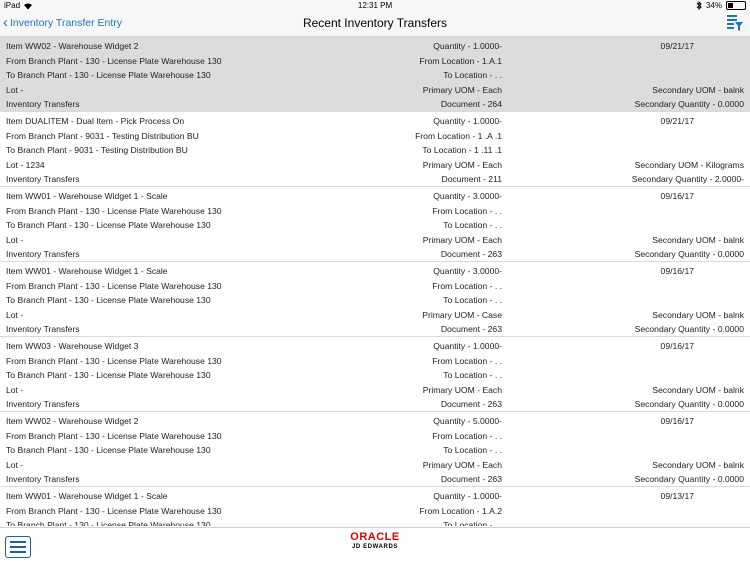  What do you see at coordinates (471, 104) in the screenshot?
I see `record-document: Document - 264` at bounding box center [471, 104].